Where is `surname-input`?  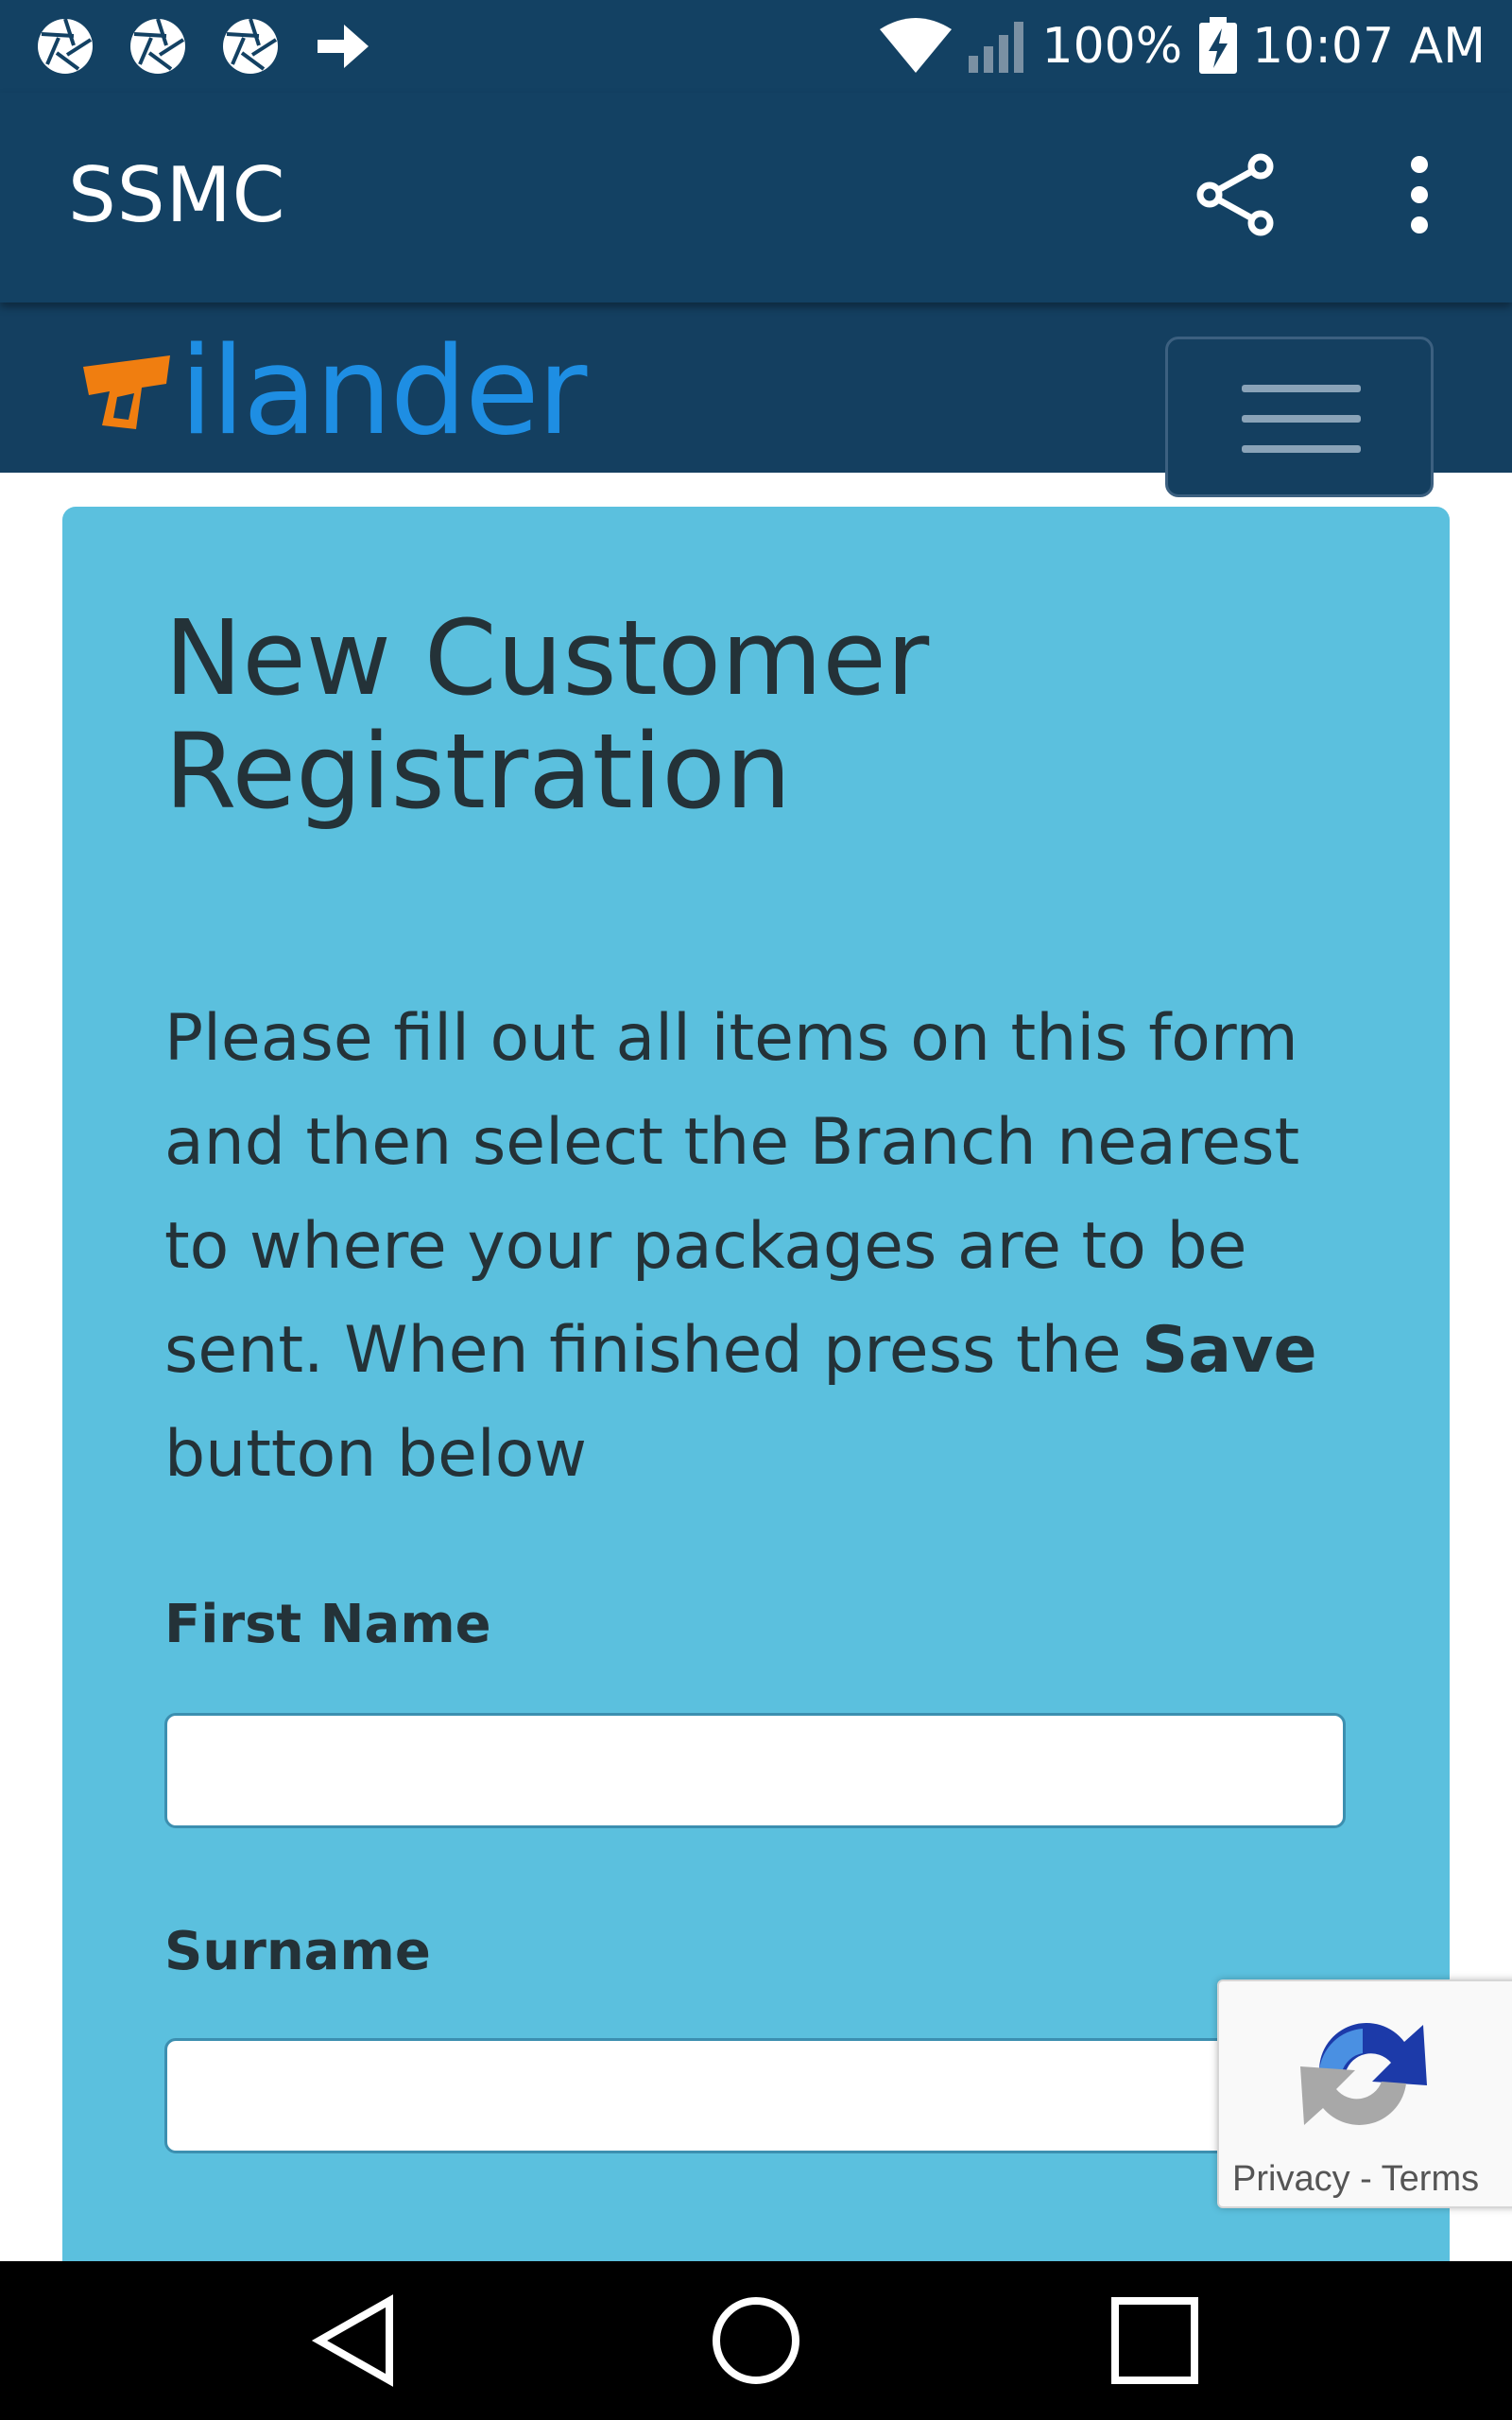
surname-input is located at coordinates (755, 2096).